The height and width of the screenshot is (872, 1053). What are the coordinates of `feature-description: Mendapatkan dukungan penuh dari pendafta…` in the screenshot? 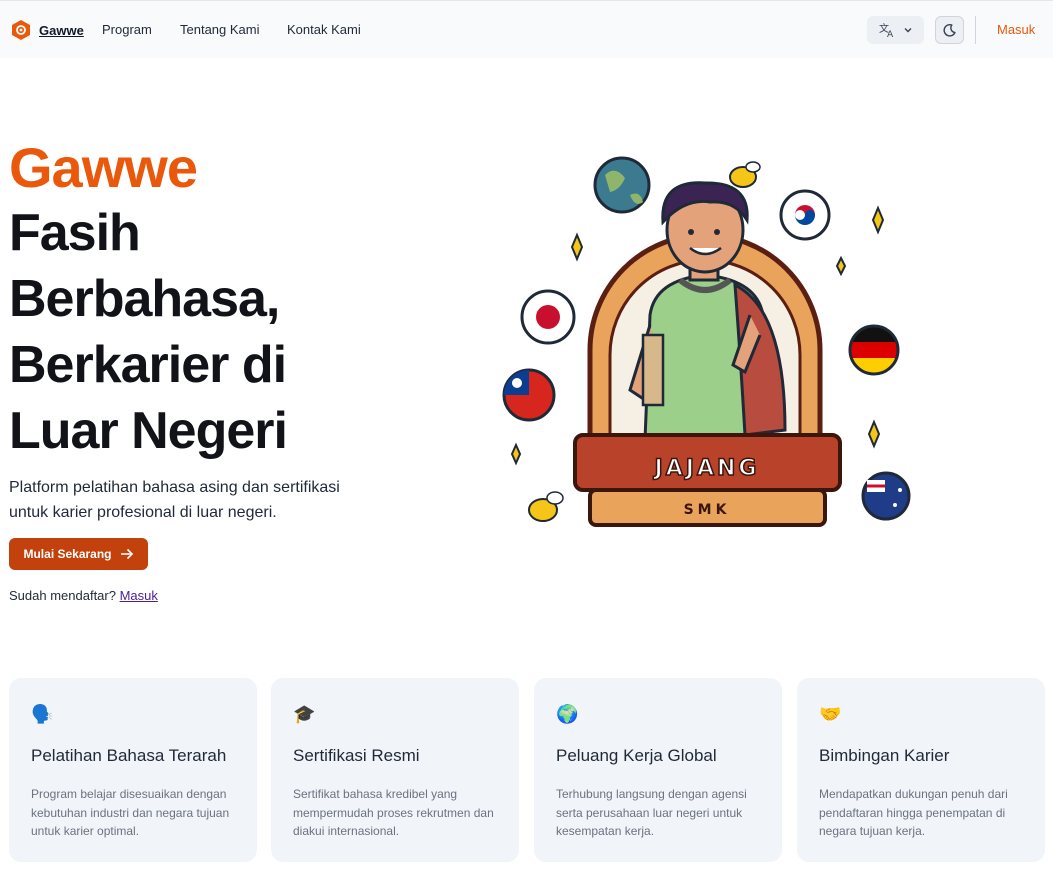 It's located at (913, 812).